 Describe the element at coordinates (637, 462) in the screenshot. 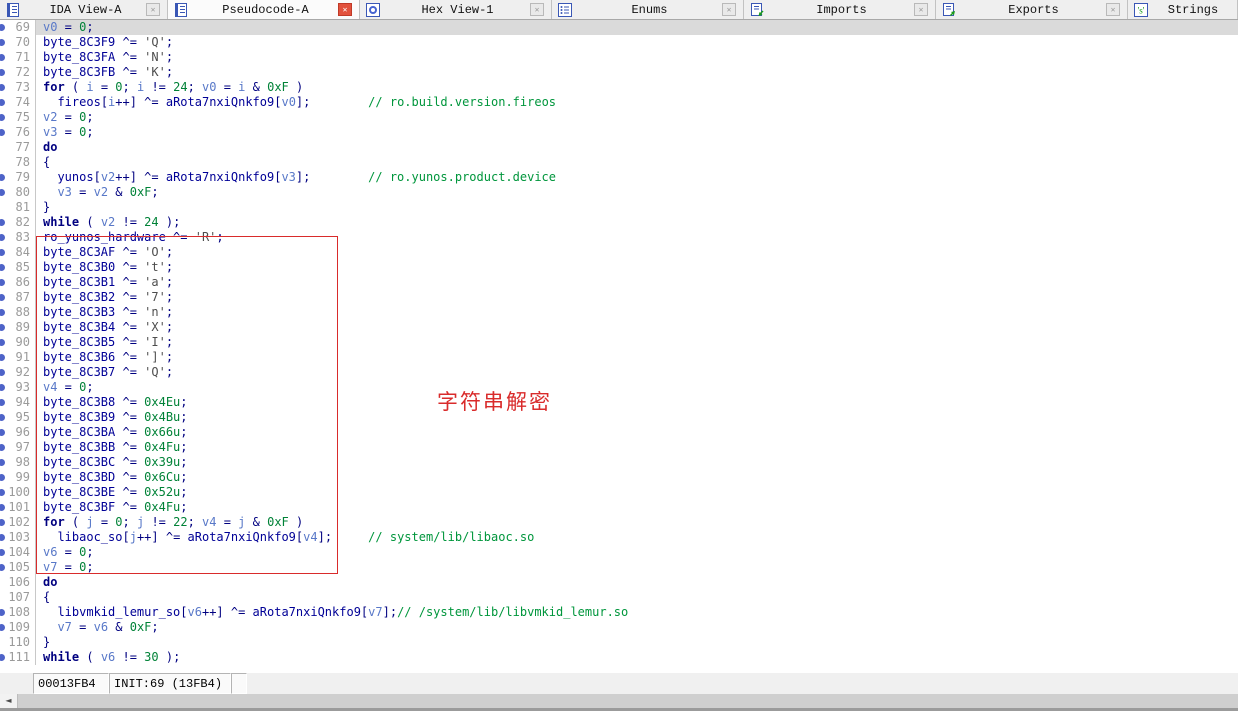

I see `code-text: byte_8C3BC ^= 0x39u;` at that location.